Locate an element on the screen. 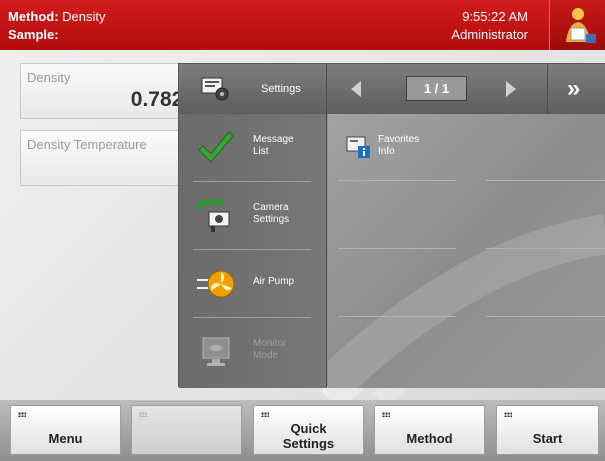  method-button-label: Method is located at coordinates (429, 438).